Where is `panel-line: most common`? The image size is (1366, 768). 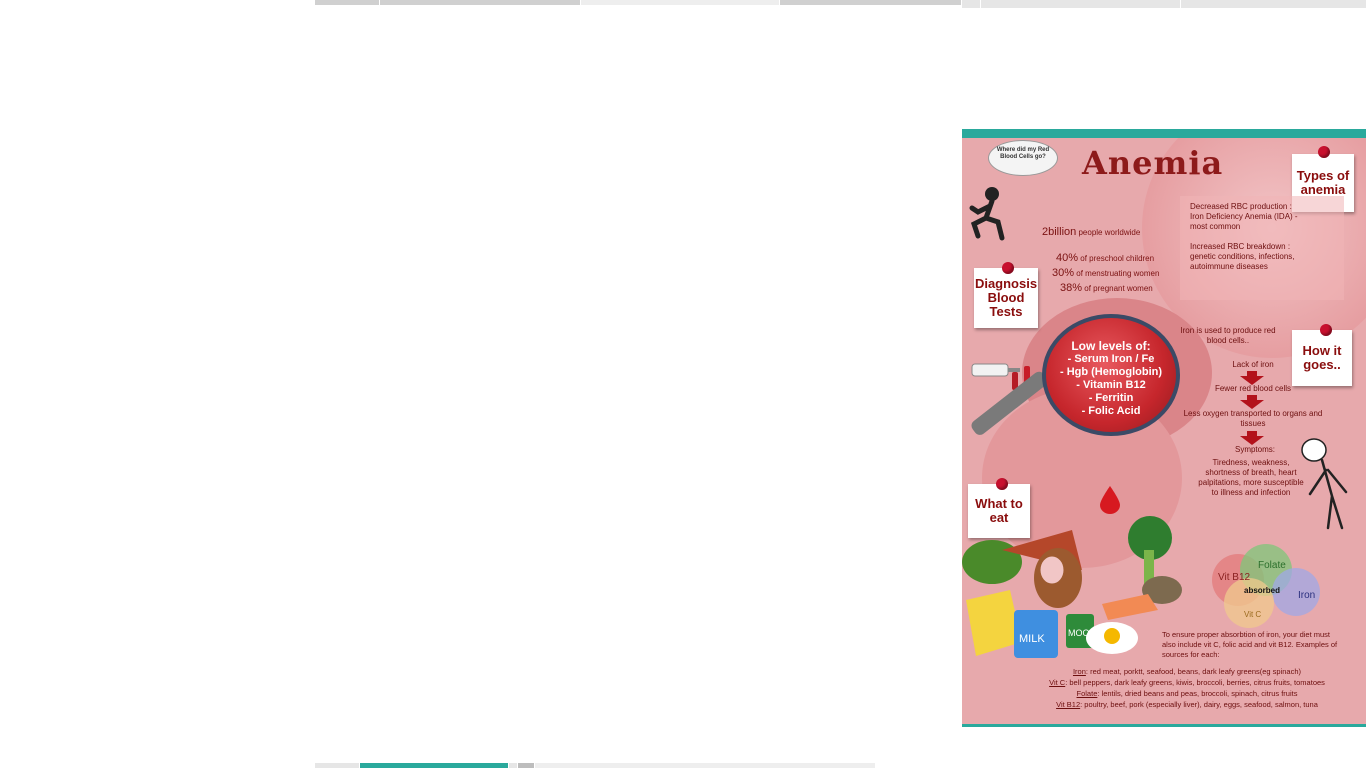
panel-line: most common is located at coordinates (1215, 226).